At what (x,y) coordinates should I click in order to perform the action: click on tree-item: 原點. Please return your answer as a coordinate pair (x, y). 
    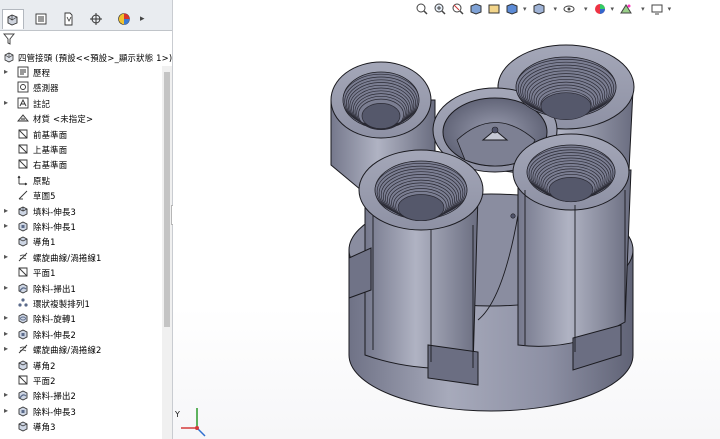
    Looking at the image, I should click on (81, 180).